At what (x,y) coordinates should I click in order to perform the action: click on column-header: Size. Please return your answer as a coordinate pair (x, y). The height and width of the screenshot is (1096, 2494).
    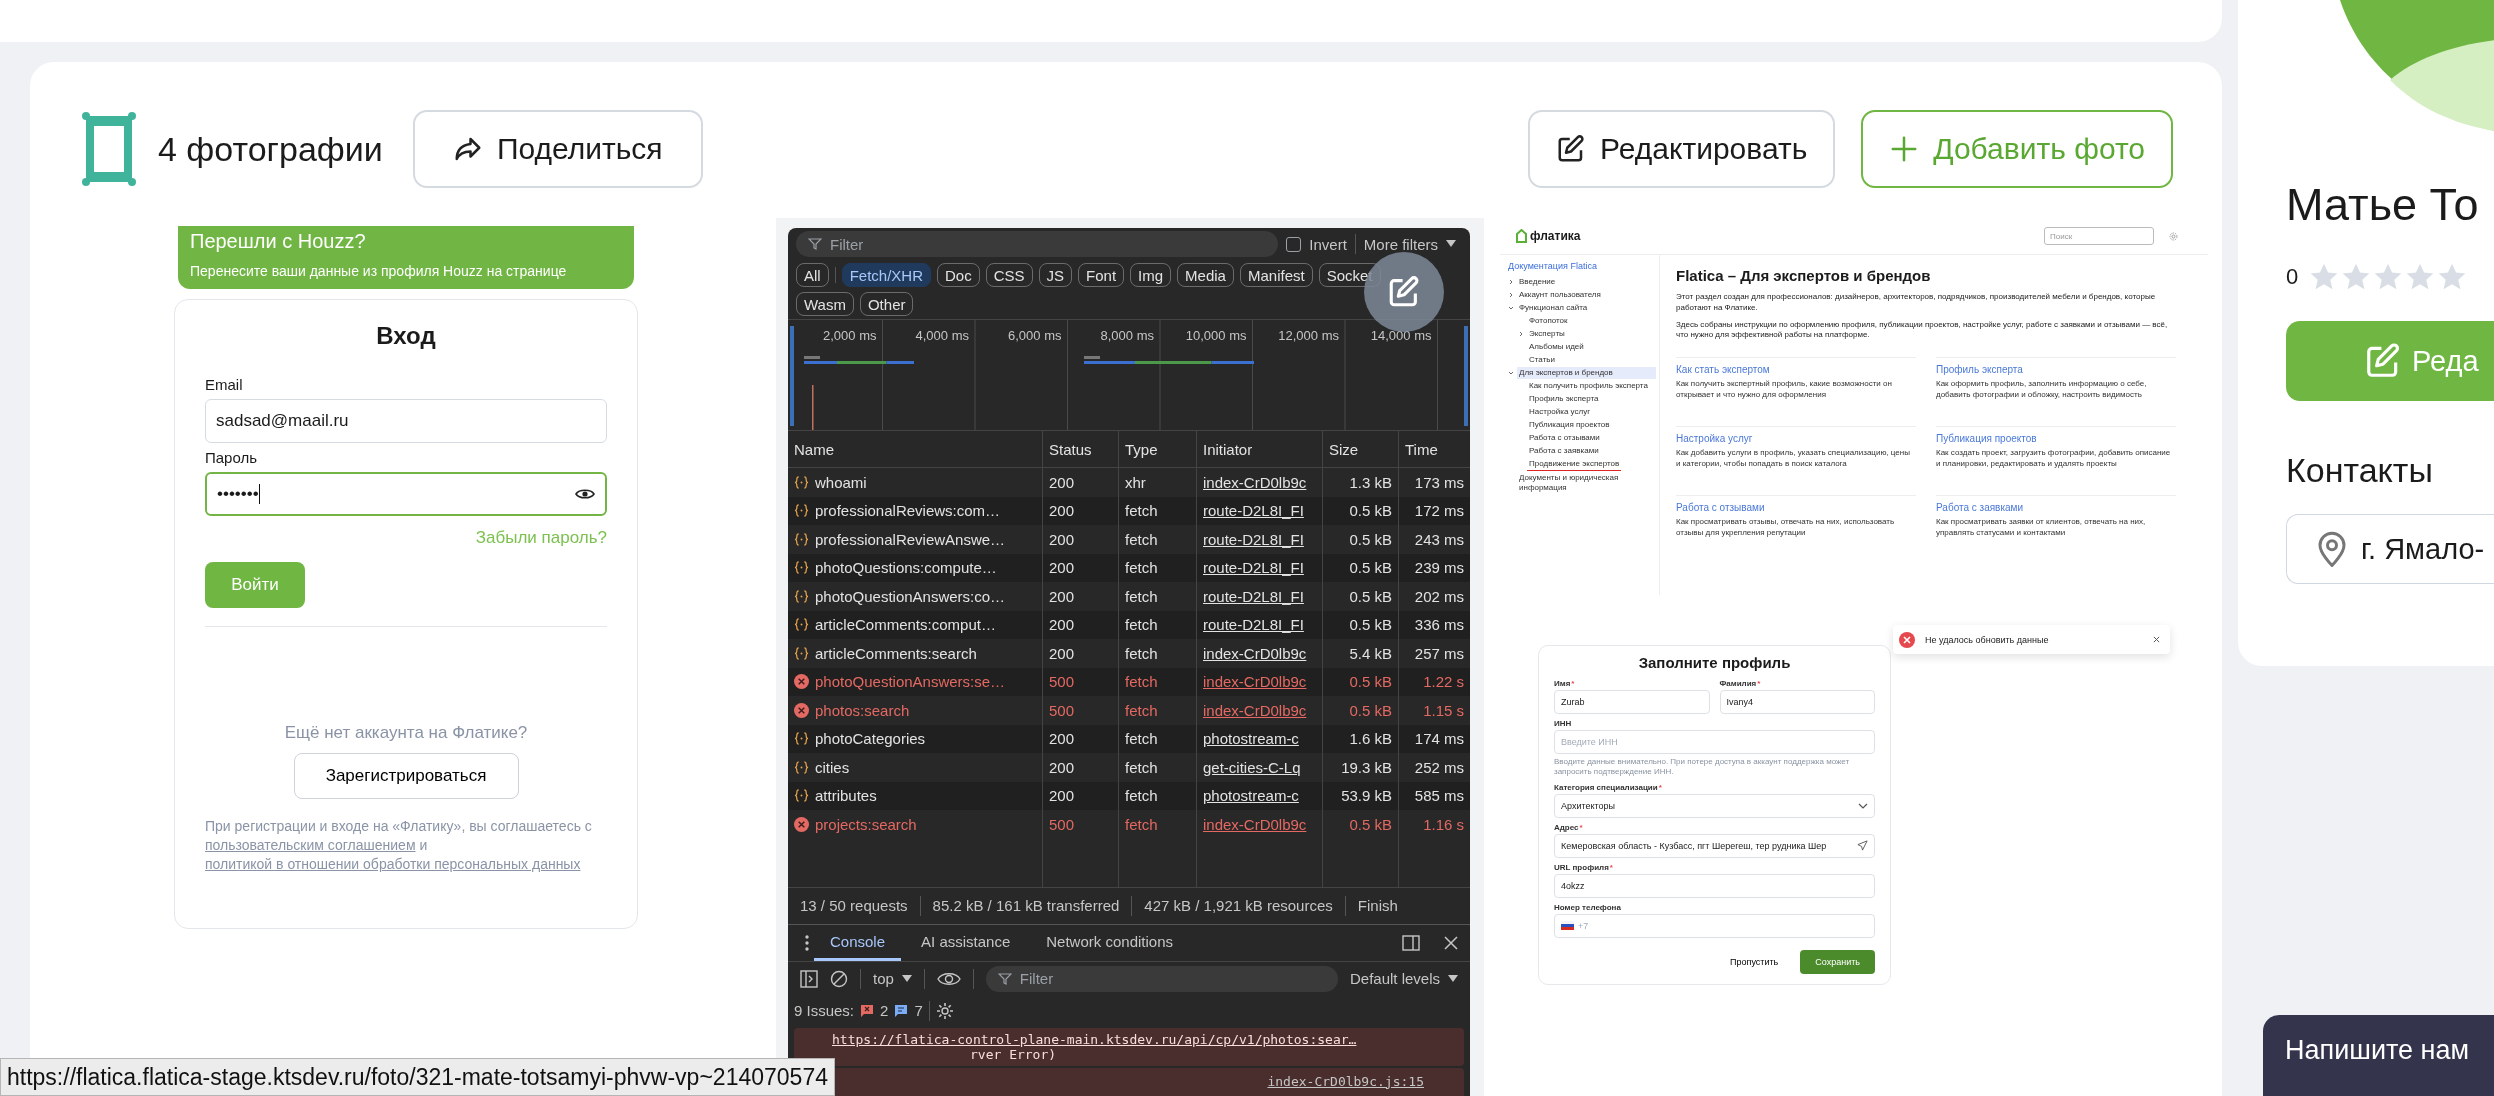
    Looking at the image, I should click on (1360, 449).